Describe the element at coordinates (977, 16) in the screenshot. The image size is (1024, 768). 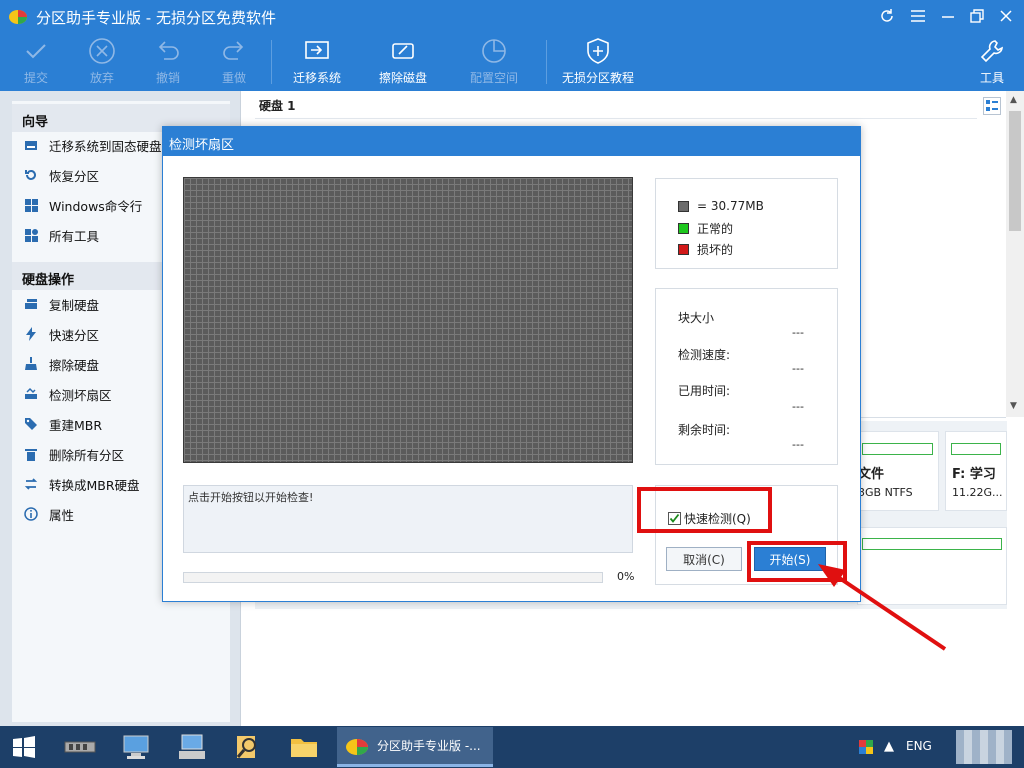
I see `restore-icon` at that location.